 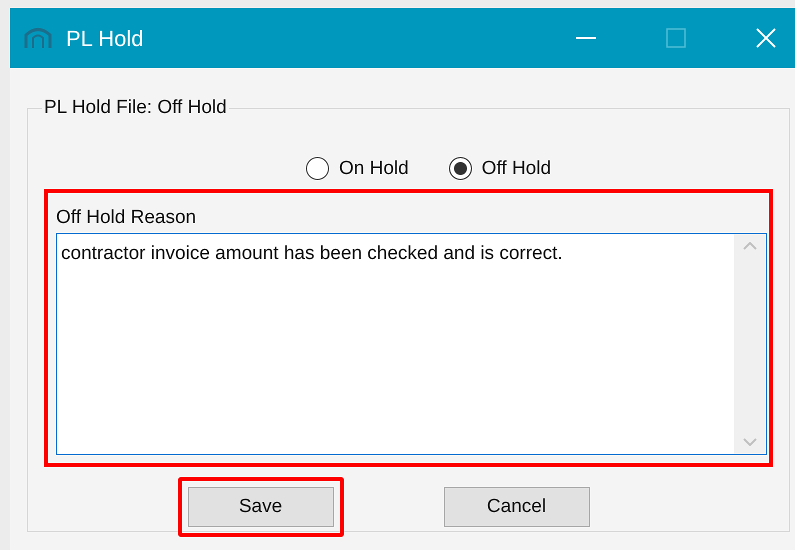 What do you see at coordinates (750, 344) in the screenshot?
I see `scroll-bar` at bounding box center [750, 344].